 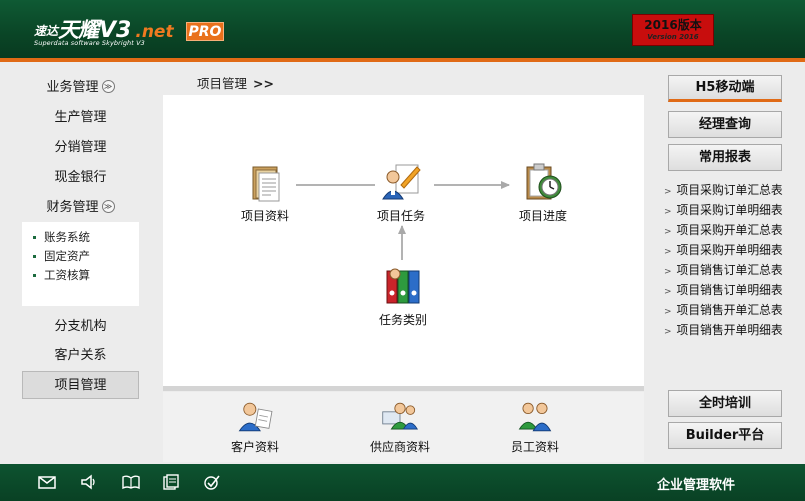 I want to click on sidebar-item-cash-bank: 现金银行, so click(x=80, y=178).